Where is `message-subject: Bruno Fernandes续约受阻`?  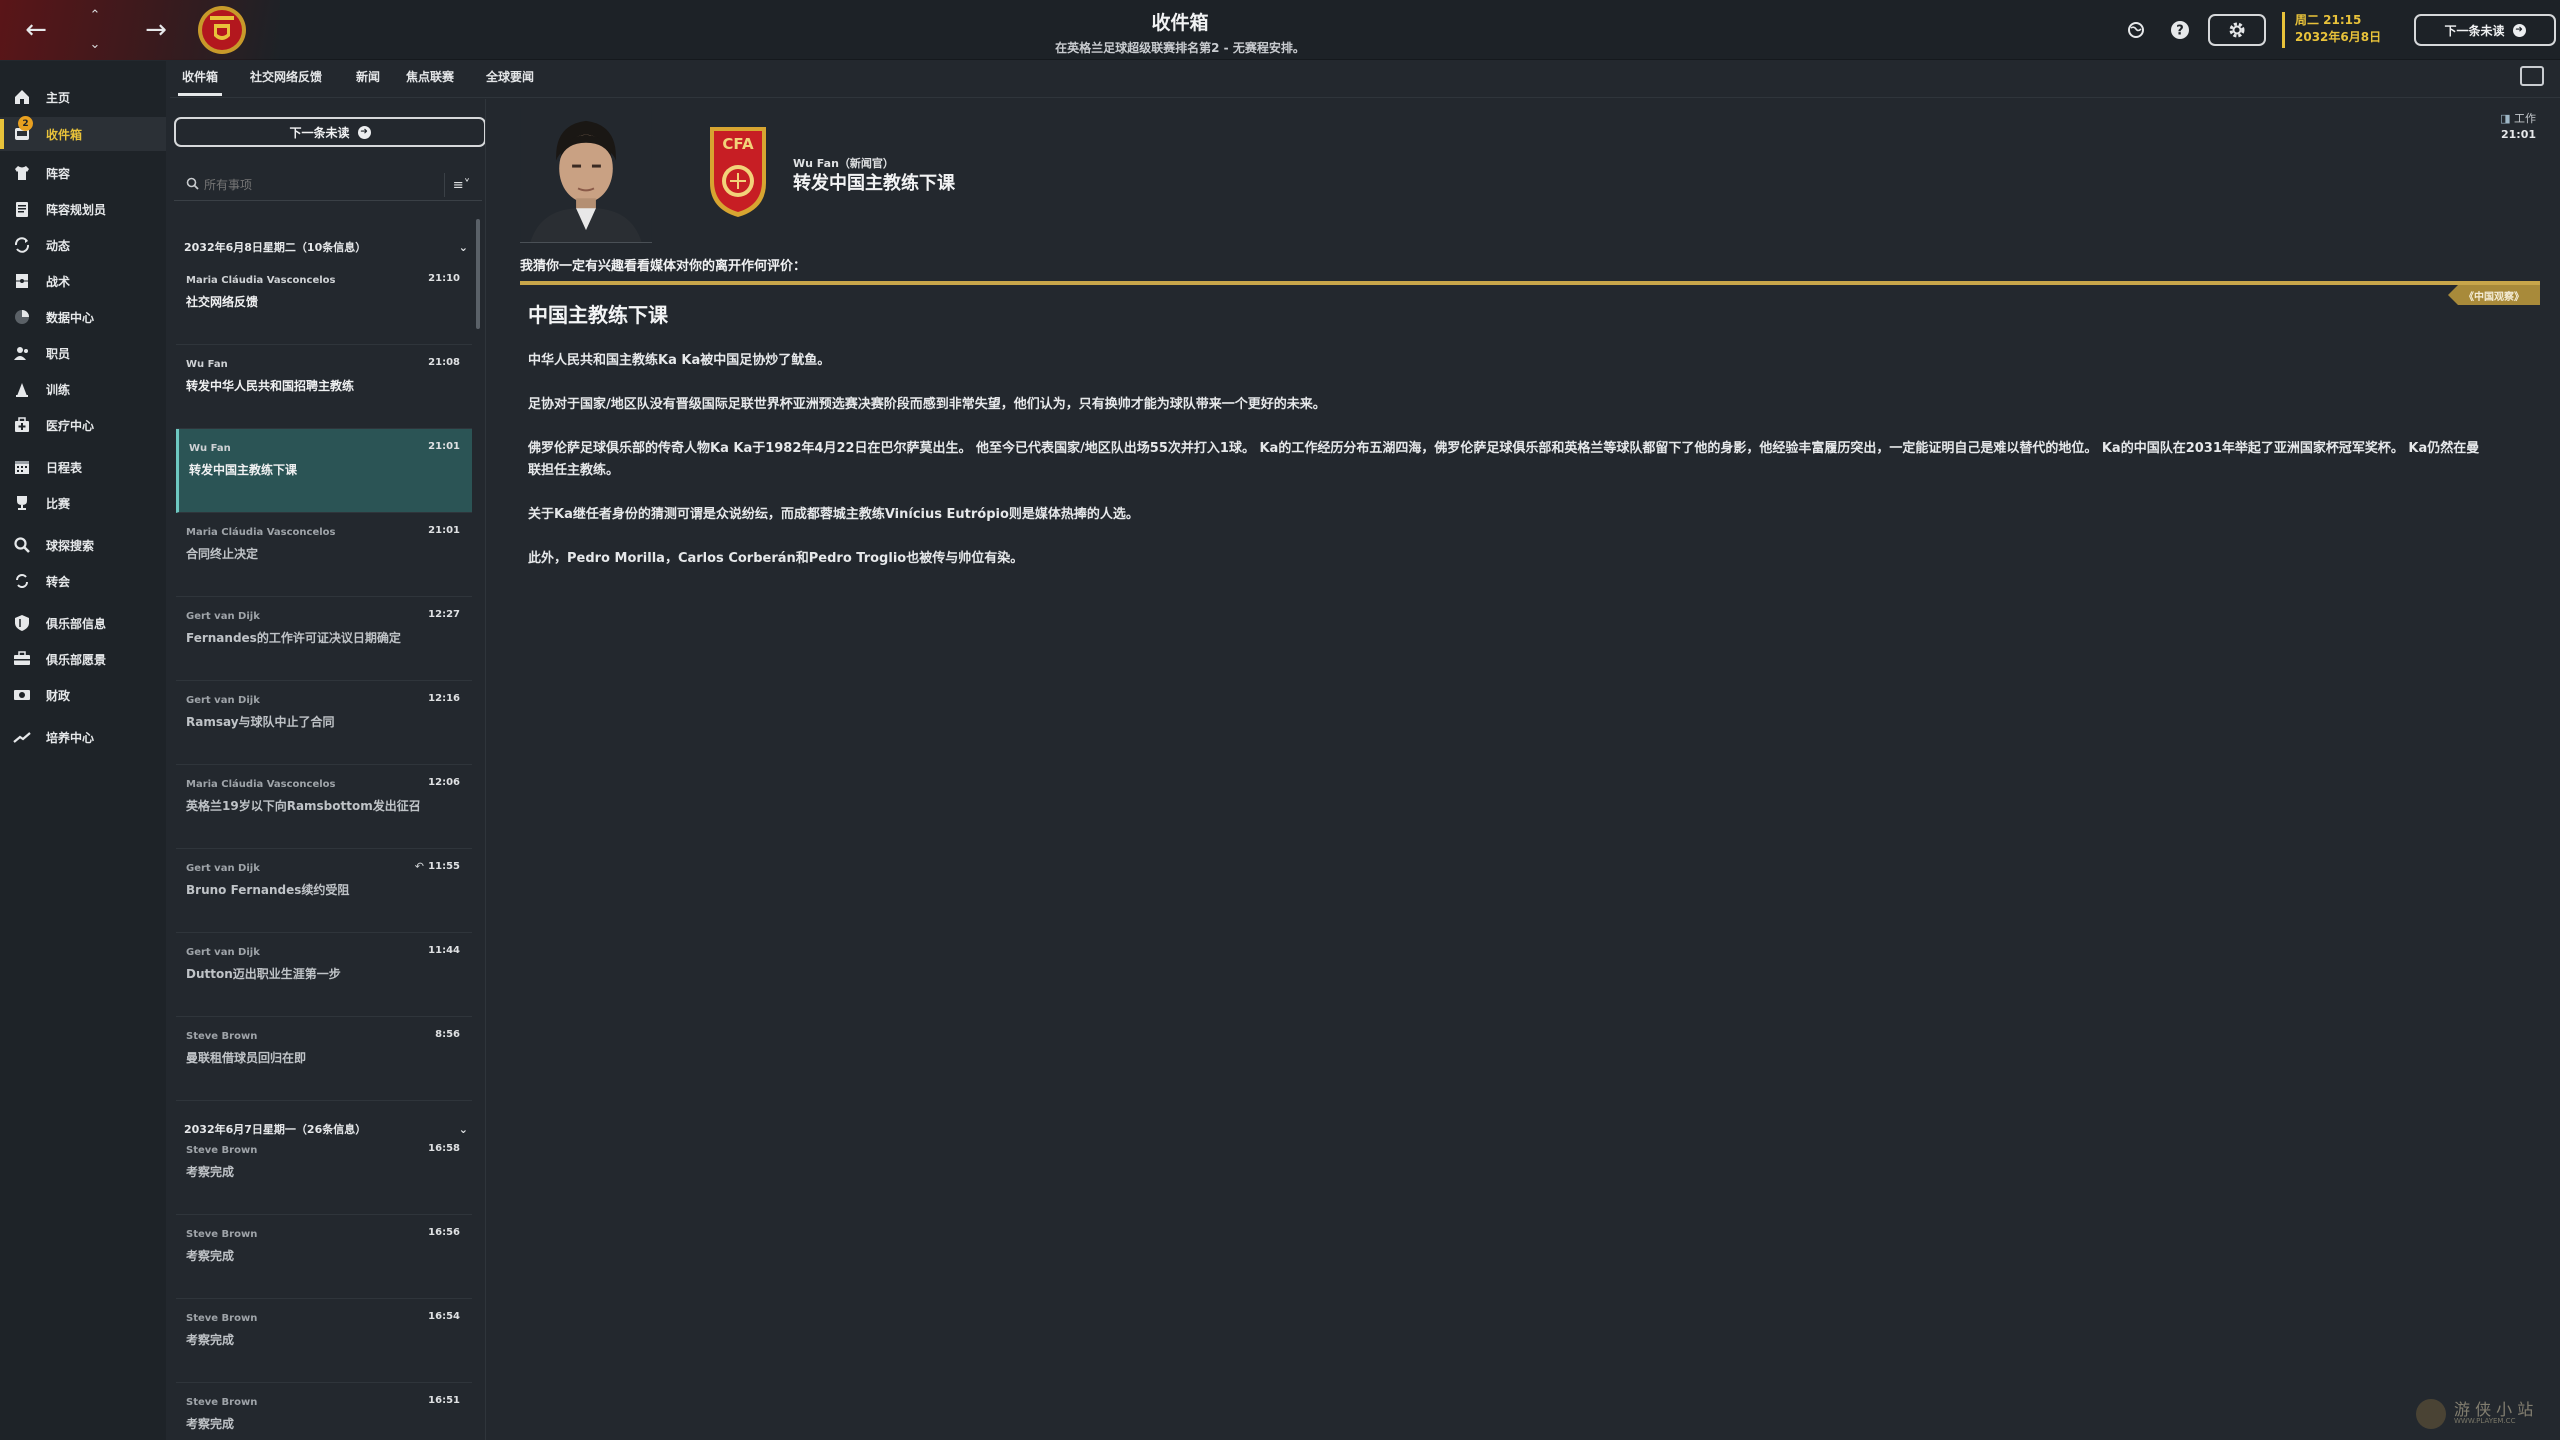
message-subject: Bruno Fernandes续约受阻 is located at coordinates (268, 890).